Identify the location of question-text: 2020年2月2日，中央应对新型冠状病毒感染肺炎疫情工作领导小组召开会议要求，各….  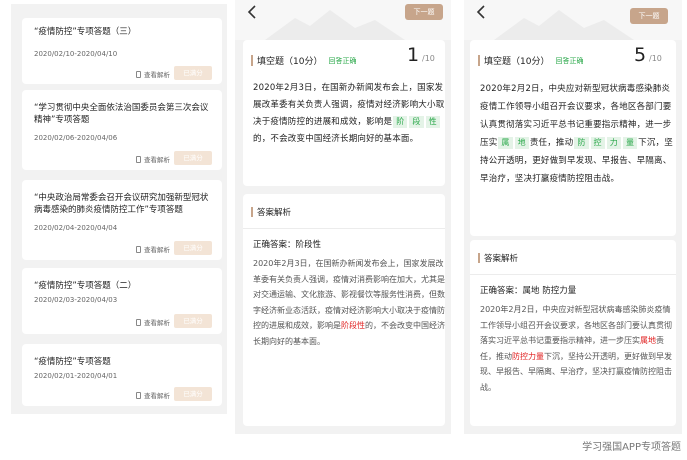
(576, 134).